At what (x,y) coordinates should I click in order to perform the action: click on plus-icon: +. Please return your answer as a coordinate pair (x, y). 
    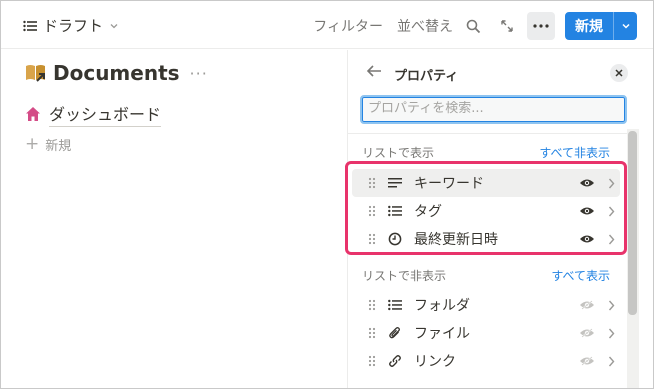
    Looking at the image, I should click on (32, 144).